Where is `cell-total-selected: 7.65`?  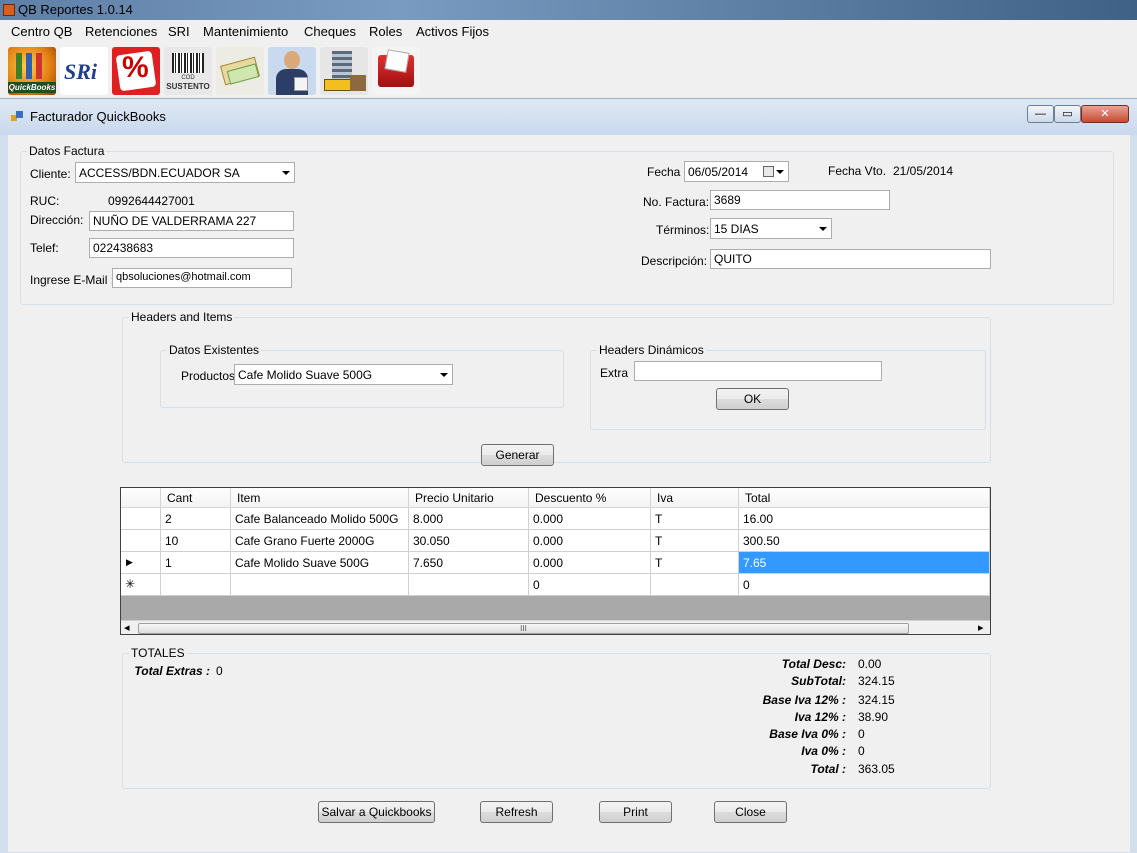 cell-total-selected: 7.65 is located at coordinates (864, 563).